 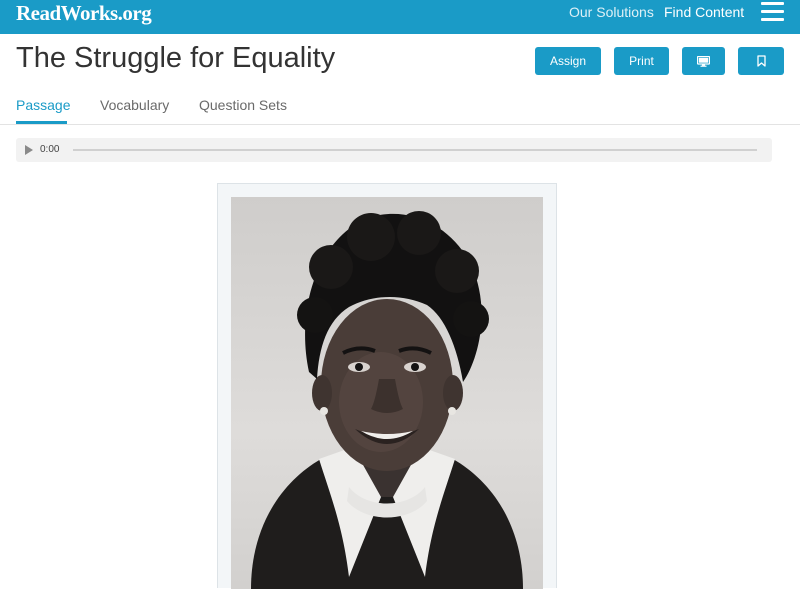 What do you see at coordinates (568, 61) in the screenshot?
I see `assign-button: Assign` at bounding box center [568, 61].